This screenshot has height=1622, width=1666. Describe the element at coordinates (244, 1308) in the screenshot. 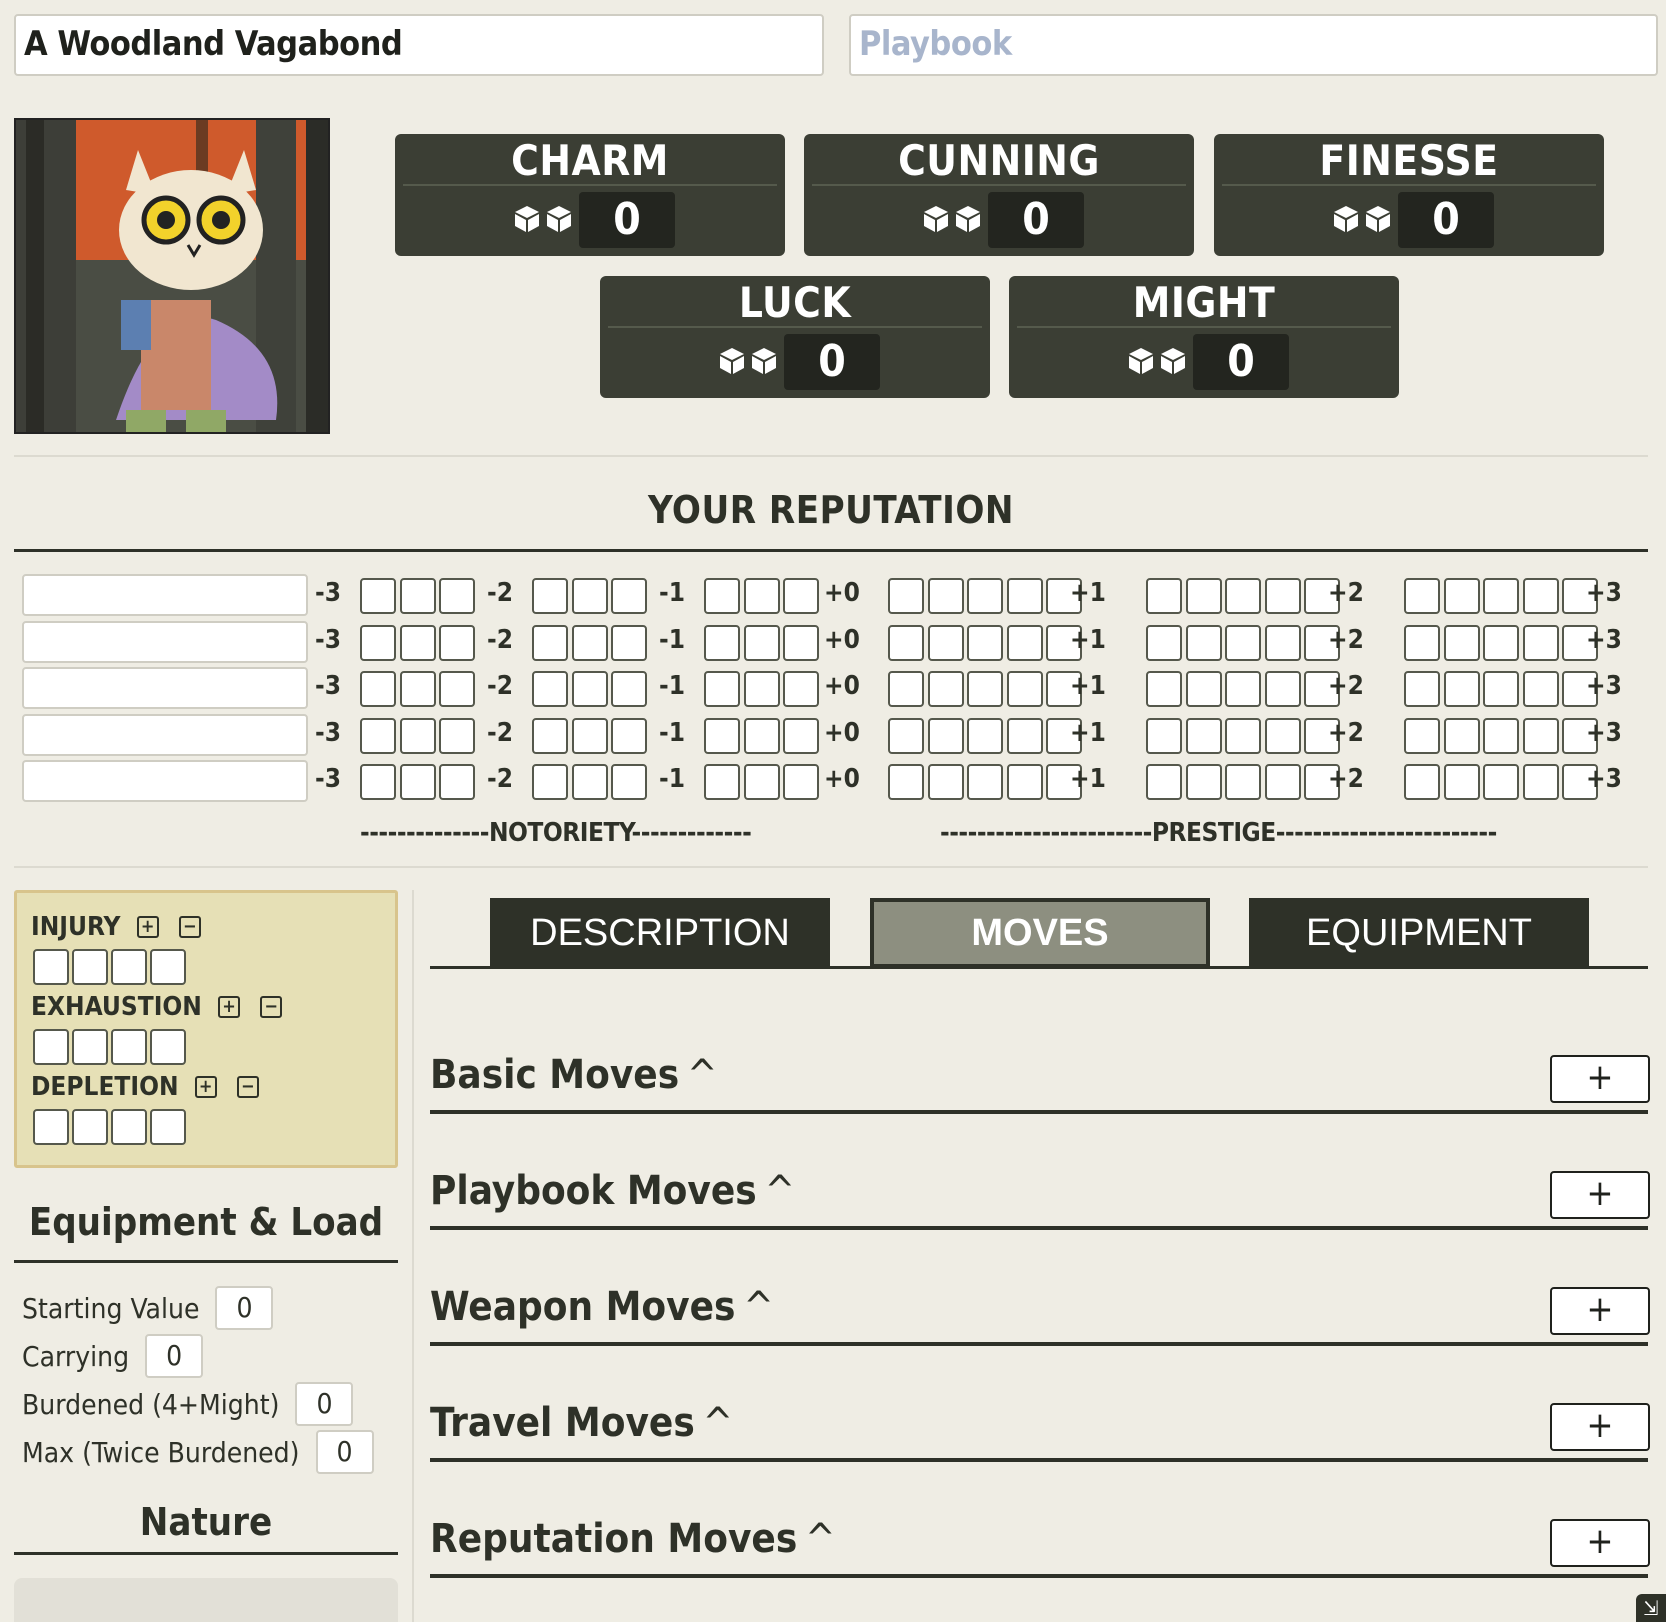

I see `starting-value-field: 0` at that location.